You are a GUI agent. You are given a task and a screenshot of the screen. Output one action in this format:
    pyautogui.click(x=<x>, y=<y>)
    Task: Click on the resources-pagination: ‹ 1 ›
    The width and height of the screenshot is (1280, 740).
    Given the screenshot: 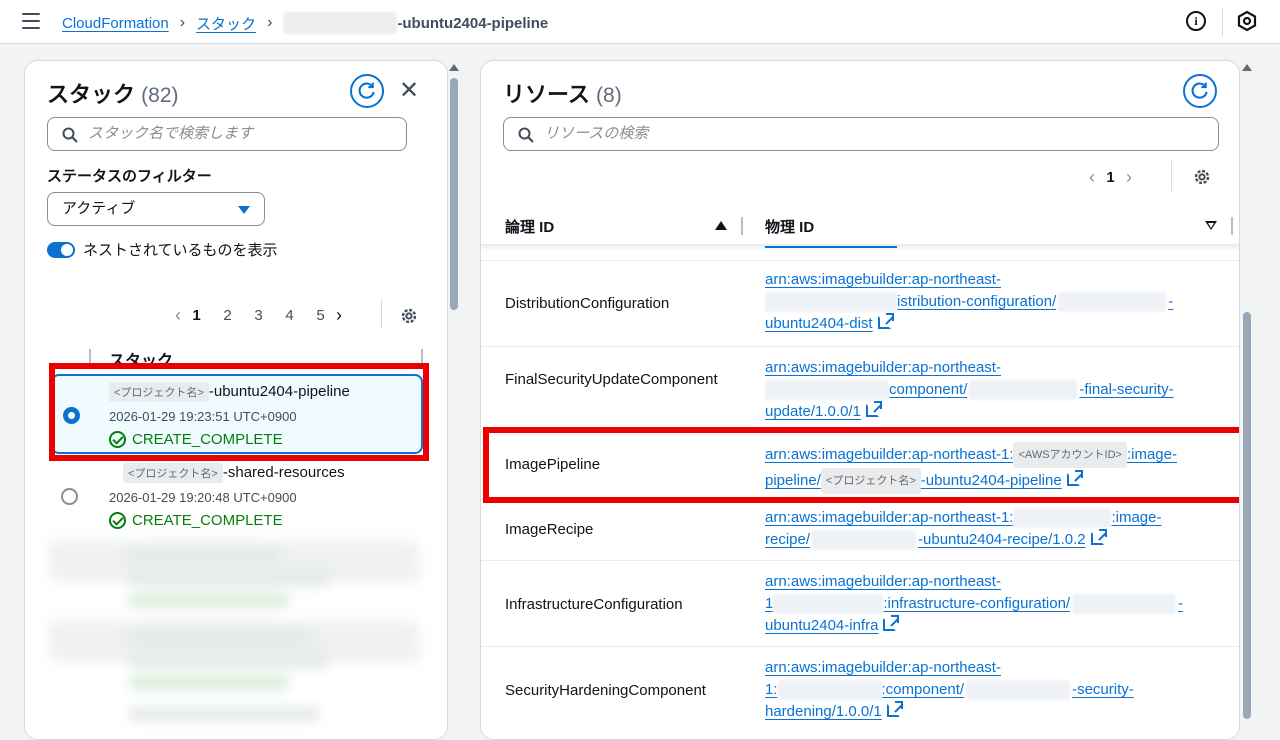 What is the action you would take?
    pyautogui.click(x=1110, y=177)
    